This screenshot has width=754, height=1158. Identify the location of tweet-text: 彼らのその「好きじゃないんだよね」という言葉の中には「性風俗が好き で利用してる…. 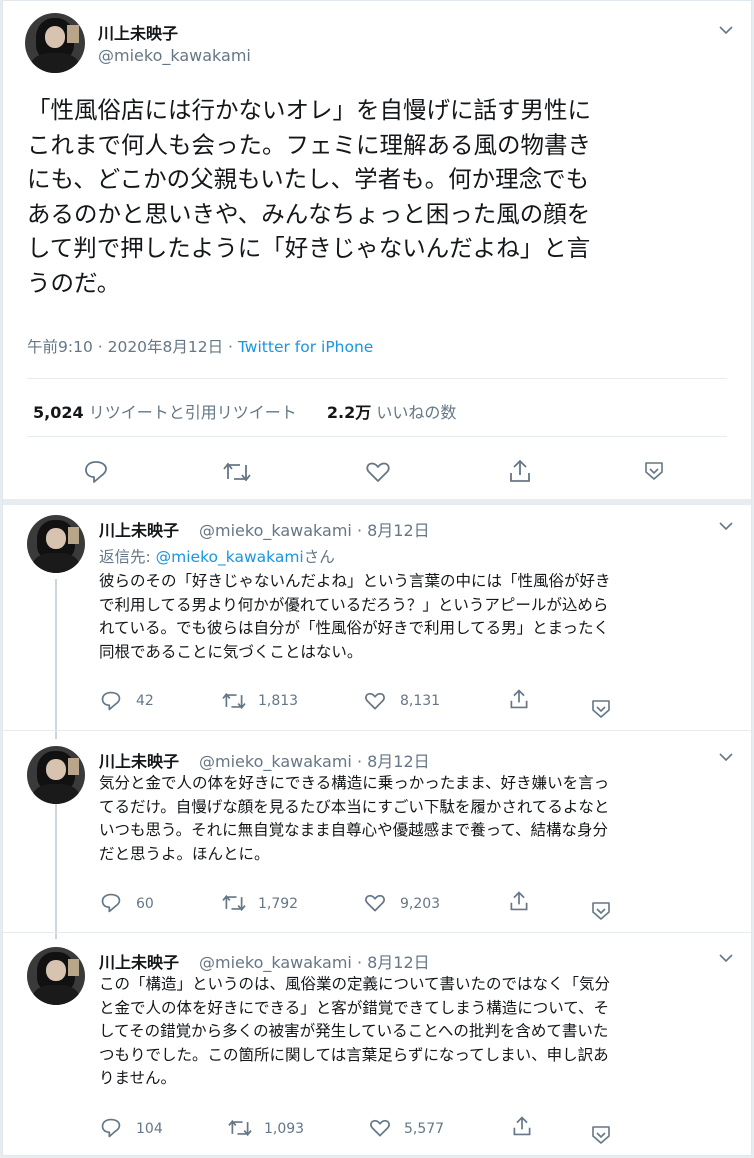
(355, 616).